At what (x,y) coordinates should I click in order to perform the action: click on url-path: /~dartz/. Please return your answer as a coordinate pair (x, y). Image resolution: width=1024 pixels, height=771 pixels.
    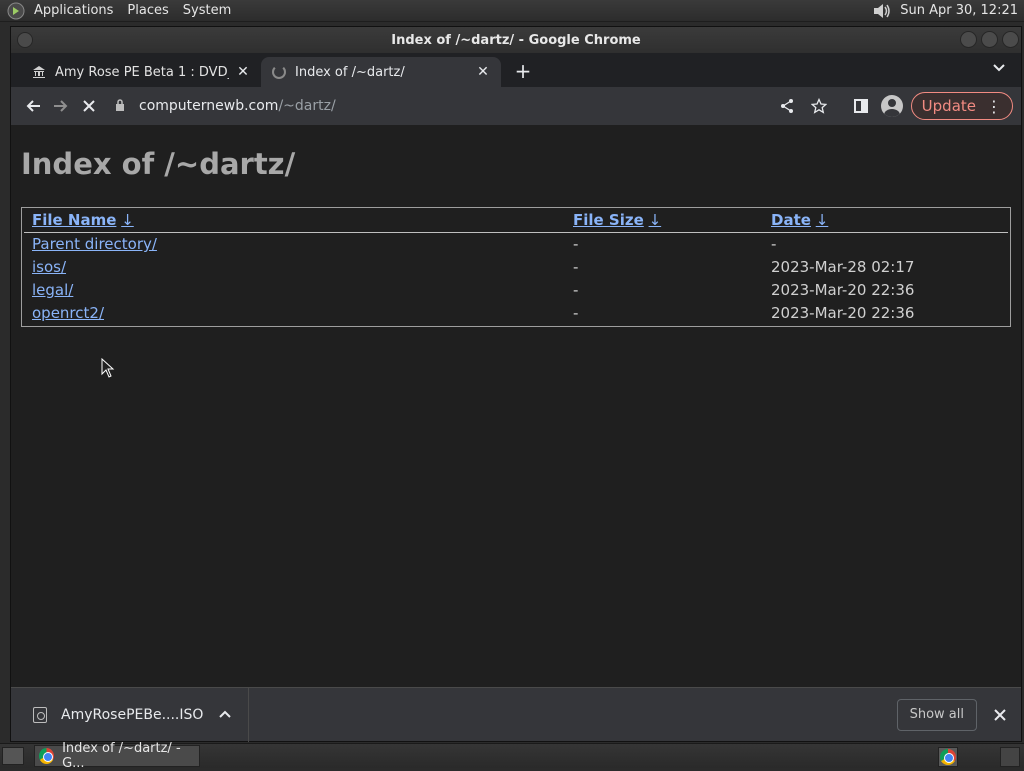
    Looking at the image, I should click on (307, 106).